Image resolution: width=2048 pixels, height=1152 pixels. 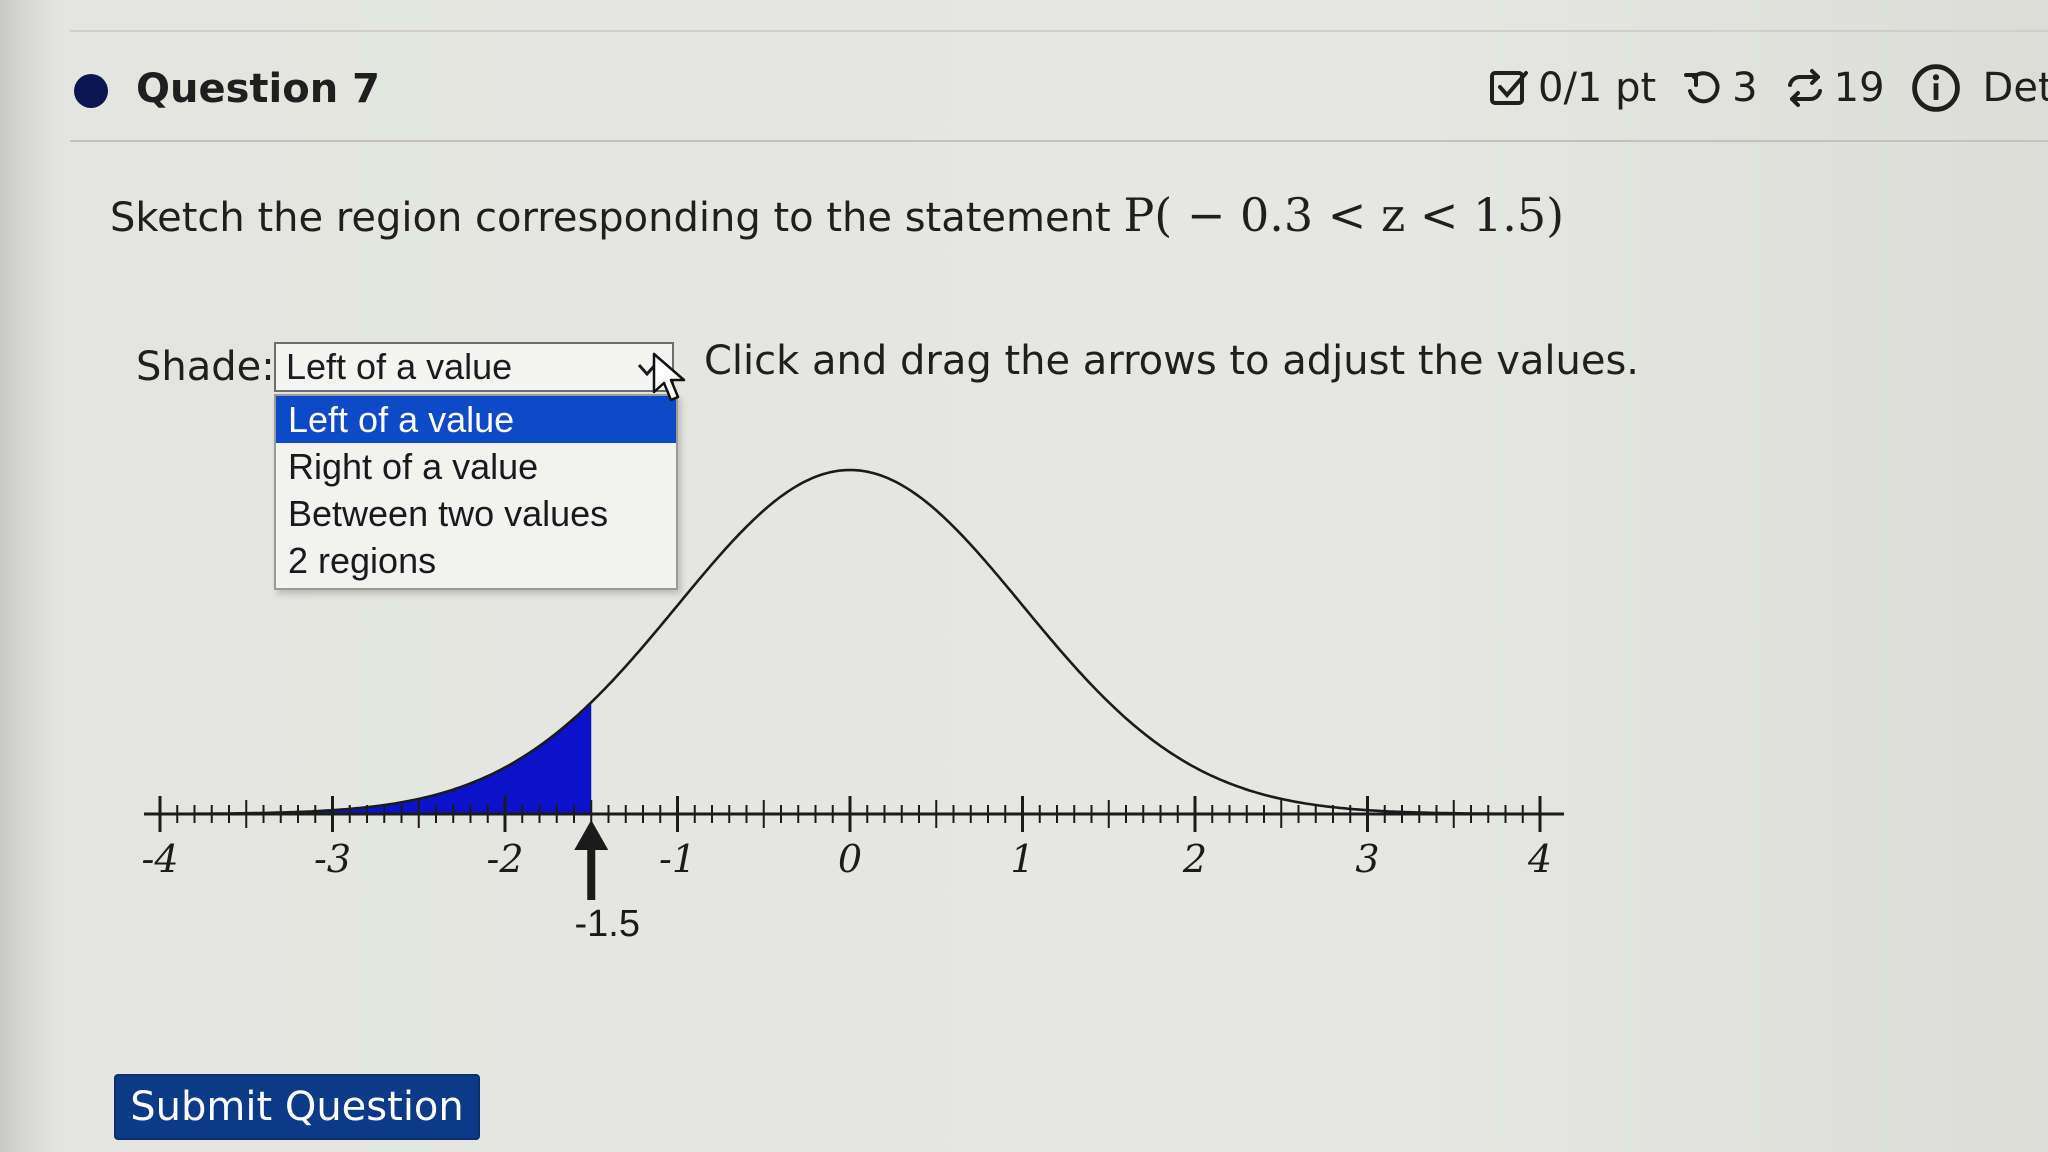 I want to click on top-divider, so click(x=1059, y=31).